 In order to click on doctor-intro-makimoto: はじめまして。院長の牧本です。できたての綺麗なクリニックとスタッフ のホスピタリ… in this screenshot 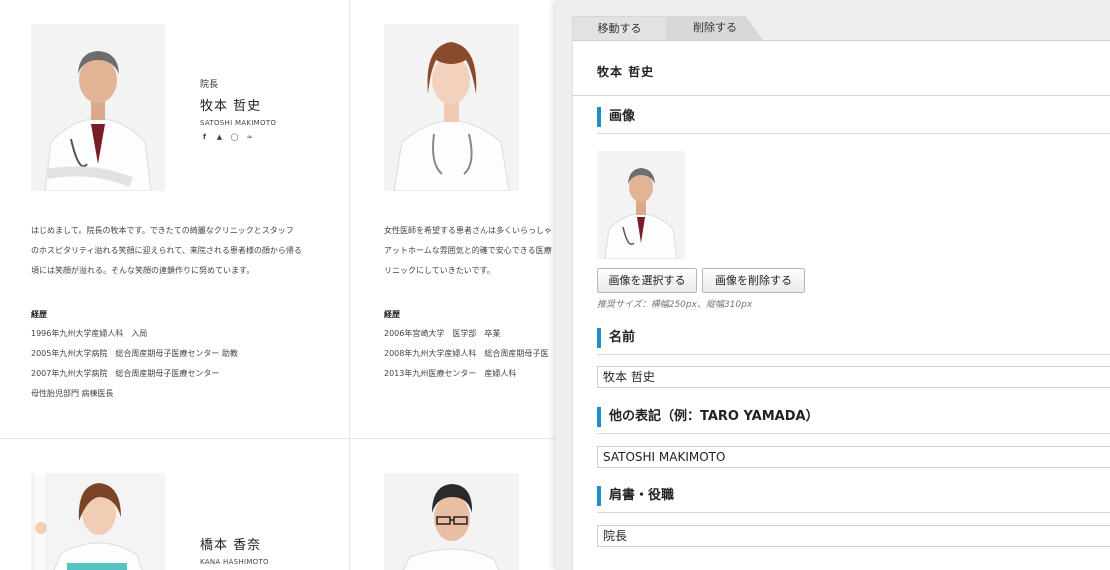, I will do `click(166, 251)`.